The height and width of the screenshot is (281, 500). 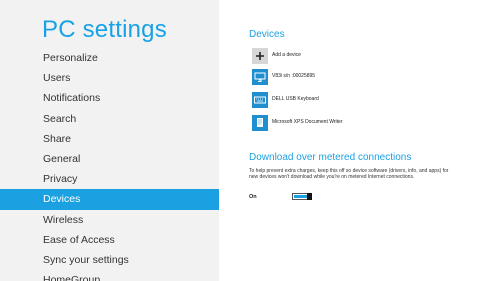 I want to click on sidebar-item-notifications: Notifications, so click(x=109, y=98).